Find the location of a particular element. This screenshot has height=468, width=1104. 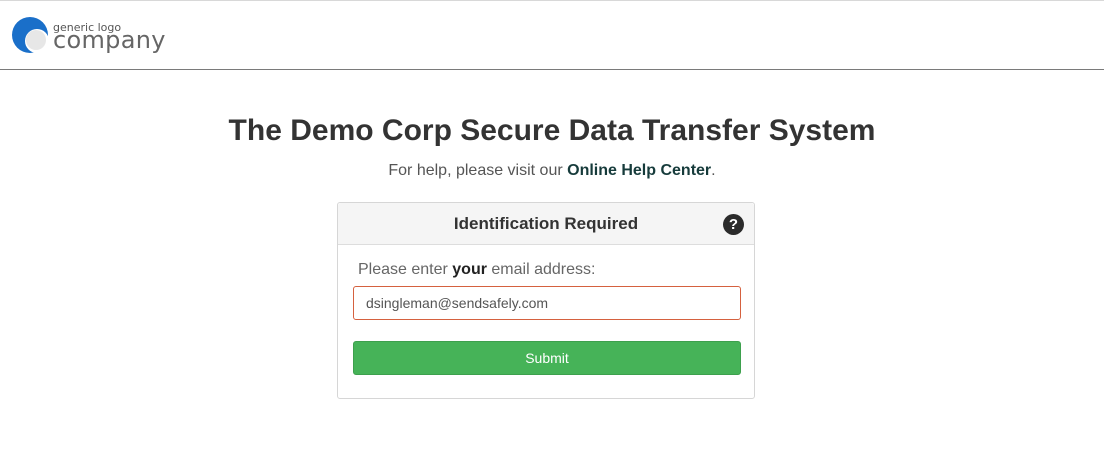

panel-title: Identification Required is located at coordinates (546, 223).